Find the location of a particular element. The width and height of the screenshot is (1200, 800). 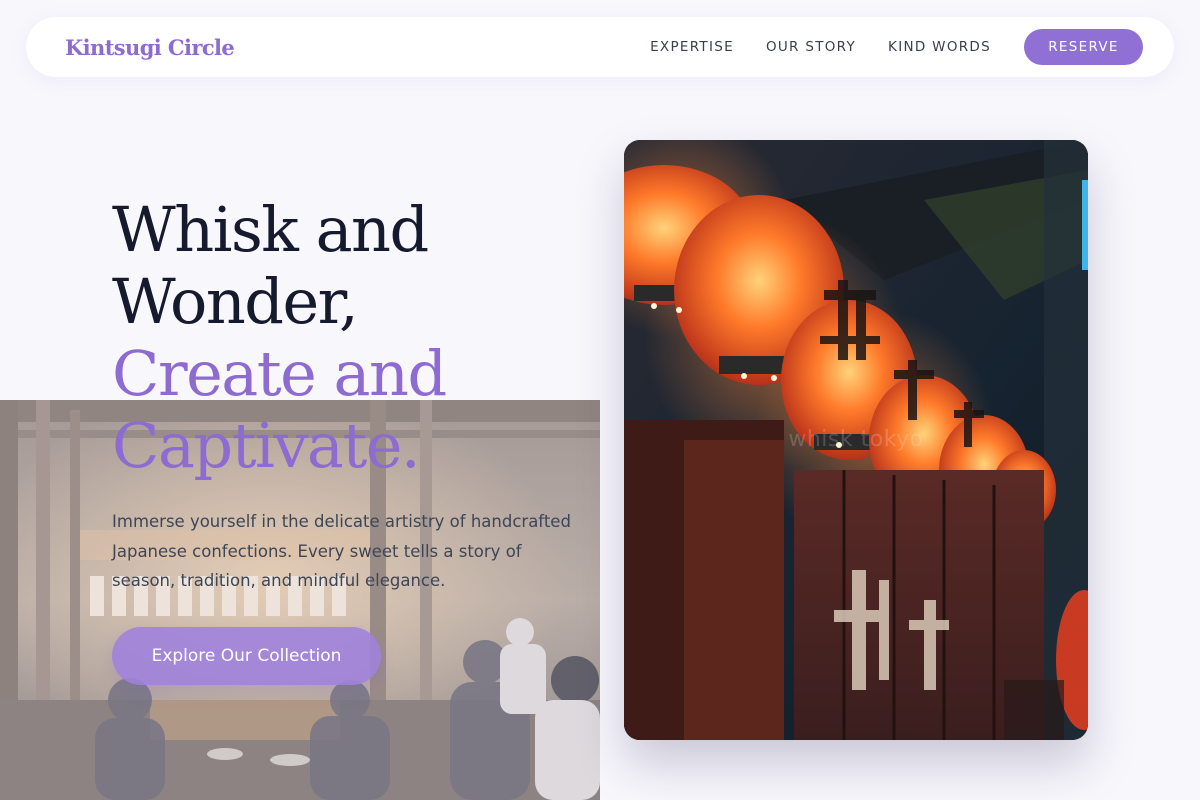

hero-heading: Whisk and Wonder, Create and Captivate. is located at coordinates (352, 338).